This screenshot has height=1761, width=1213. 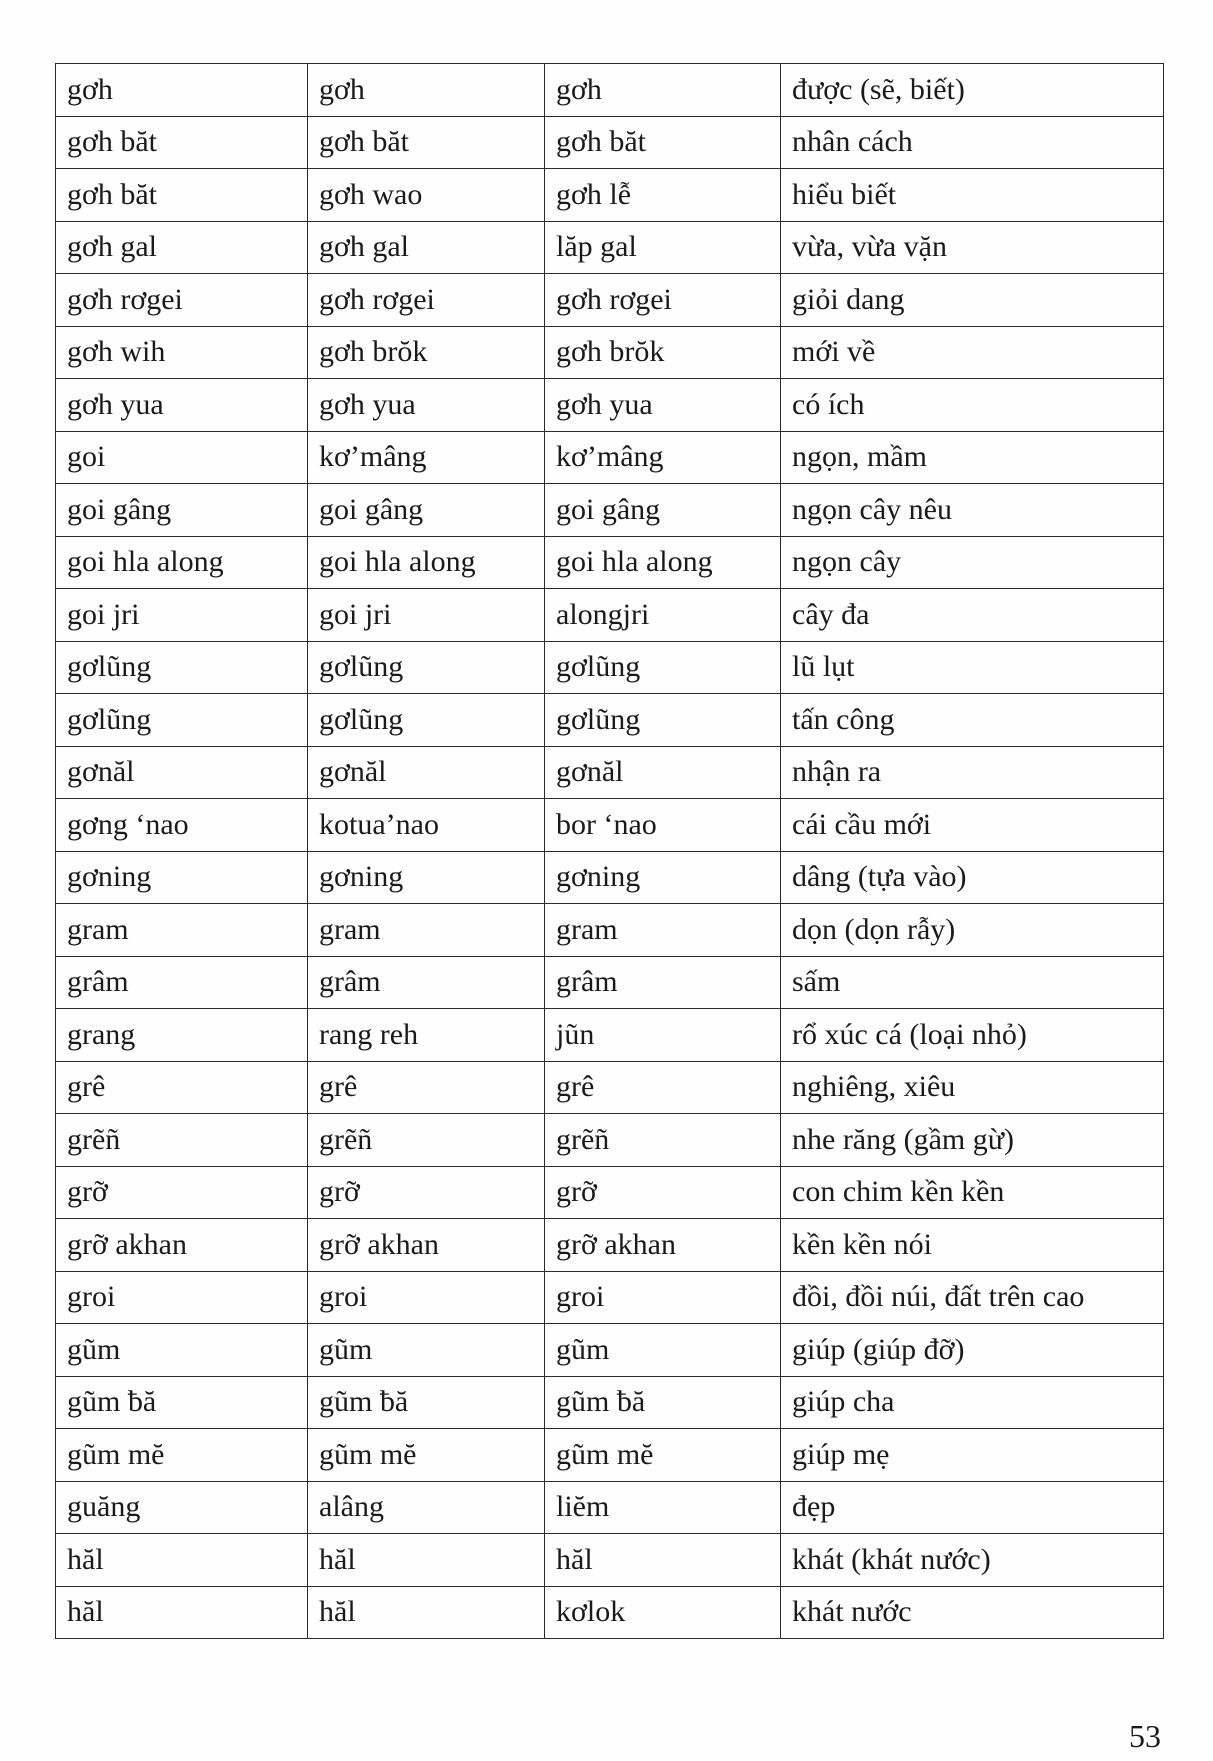 What do you see at coordinates (662, 90) in the screenshot?
I see `table-cell-term-col-3: gơh` at bounding box center [662, 90].